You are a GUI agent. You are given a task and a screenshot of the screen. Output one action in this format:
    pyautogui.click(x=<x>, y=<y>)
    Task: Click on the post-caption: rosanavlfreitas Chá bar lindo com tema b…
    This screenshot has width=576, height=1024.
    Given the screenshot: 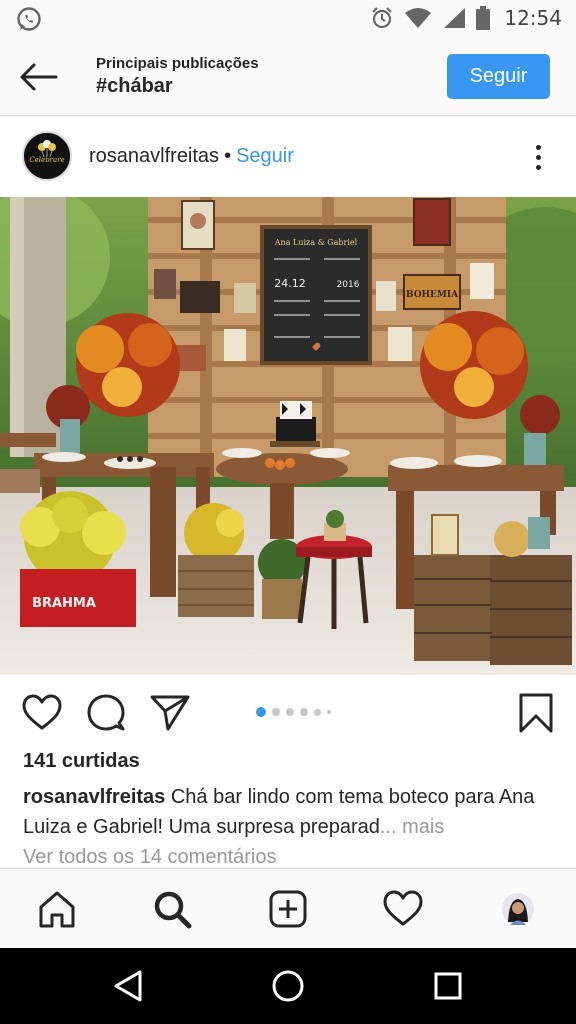 What is the action you would take?
    pyautogui.click(x=293, y=812)
    